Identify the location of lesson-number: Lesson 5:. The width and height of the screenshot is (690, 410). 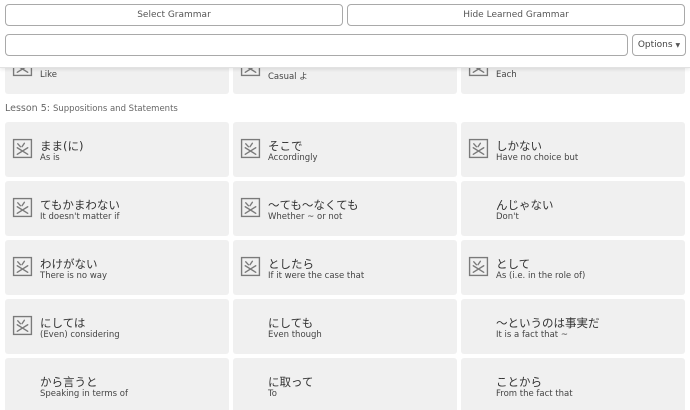
(27, 108).